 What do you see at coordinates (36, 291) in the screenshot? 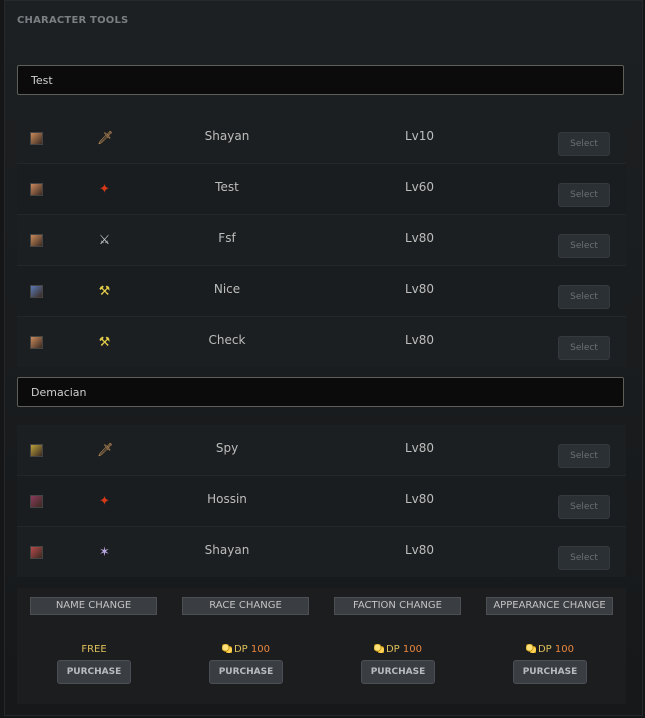
I see `draenei-face-icon` at bounding box center [36, 291].